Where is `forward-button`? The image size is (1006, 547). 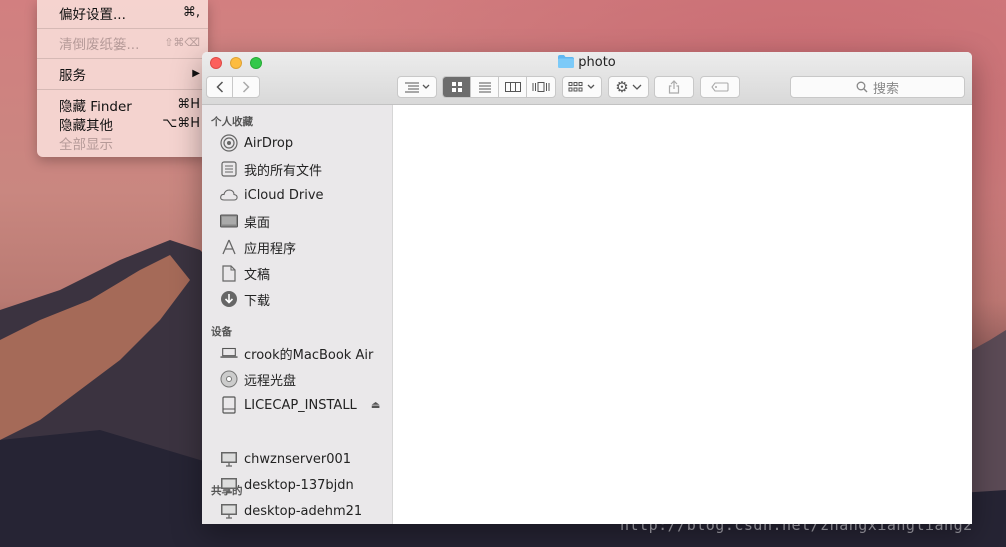
forward-button is located at coordinates (246, 87).